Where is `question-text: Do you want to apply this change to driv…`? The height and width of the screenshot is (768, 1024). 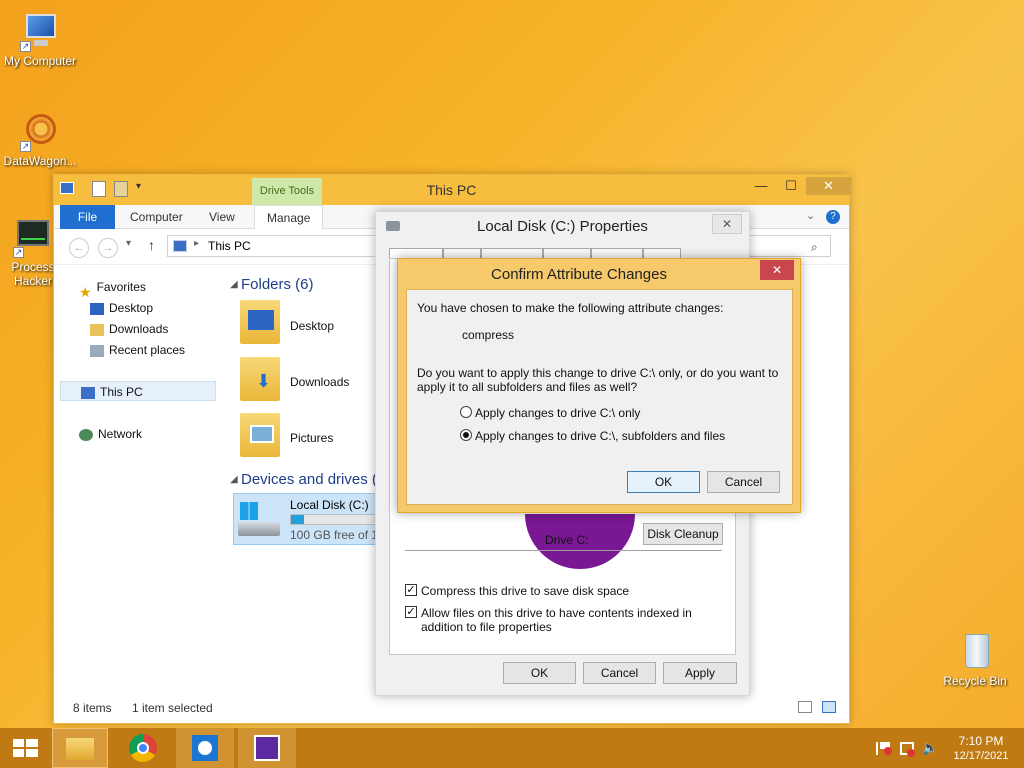 question-text: Do you want to apply this change to driv… is located at coordinates (598, 380).